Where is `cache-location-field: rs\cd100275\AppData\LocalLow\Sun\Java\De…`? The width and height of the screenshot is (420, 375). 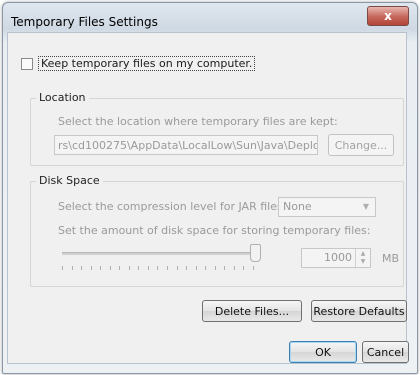
cache-location-field: rs\cd100275\AppData\LocalLow\Sun\Java\De… is located at coordinates (186, 145).